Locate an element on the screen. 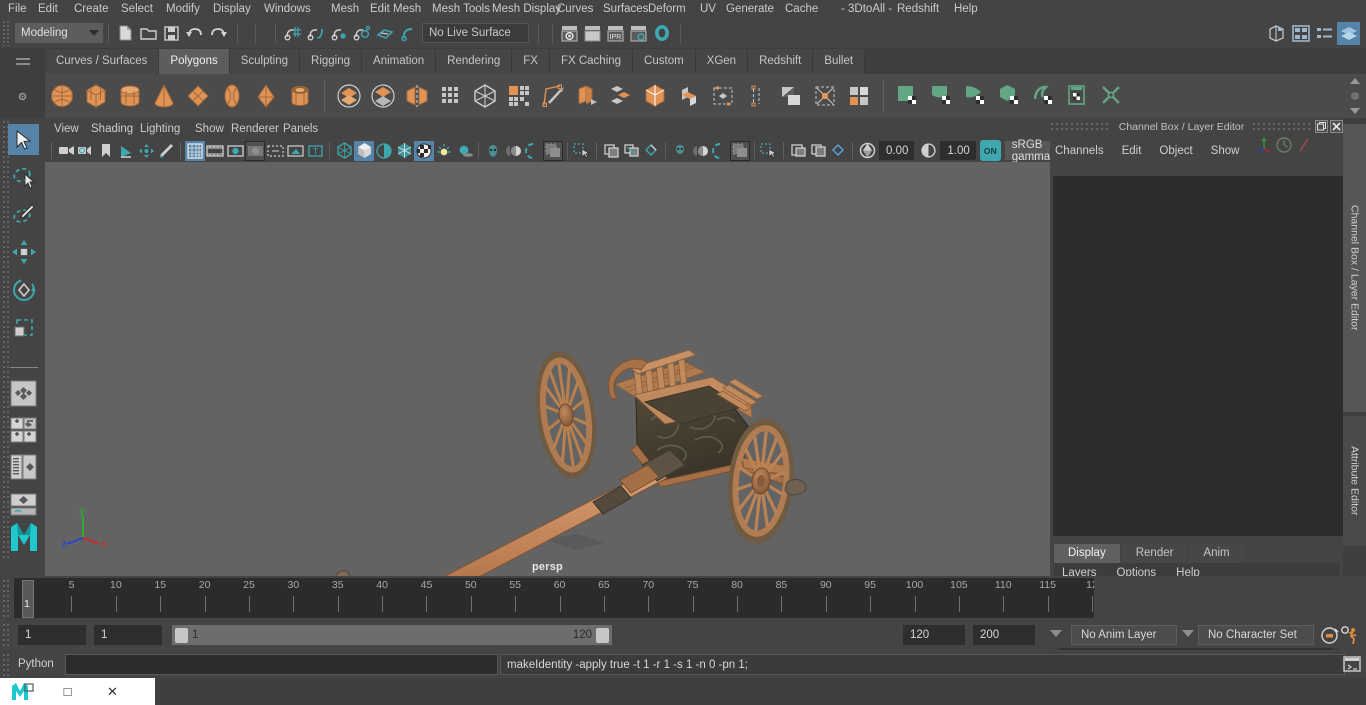 This screenshot has width=1366, height=705. aperture-icon is located at coordinates (867, 151).